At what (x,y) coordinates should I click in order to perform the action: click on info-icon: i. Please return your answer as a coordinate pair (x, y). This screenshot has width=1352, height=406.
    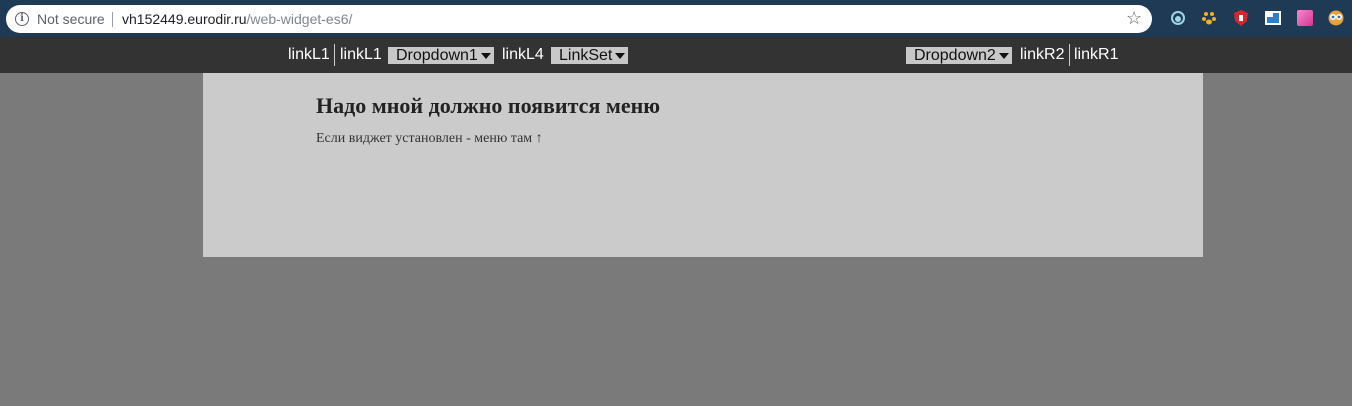
    Looking at the image, I should click on (22, 19).